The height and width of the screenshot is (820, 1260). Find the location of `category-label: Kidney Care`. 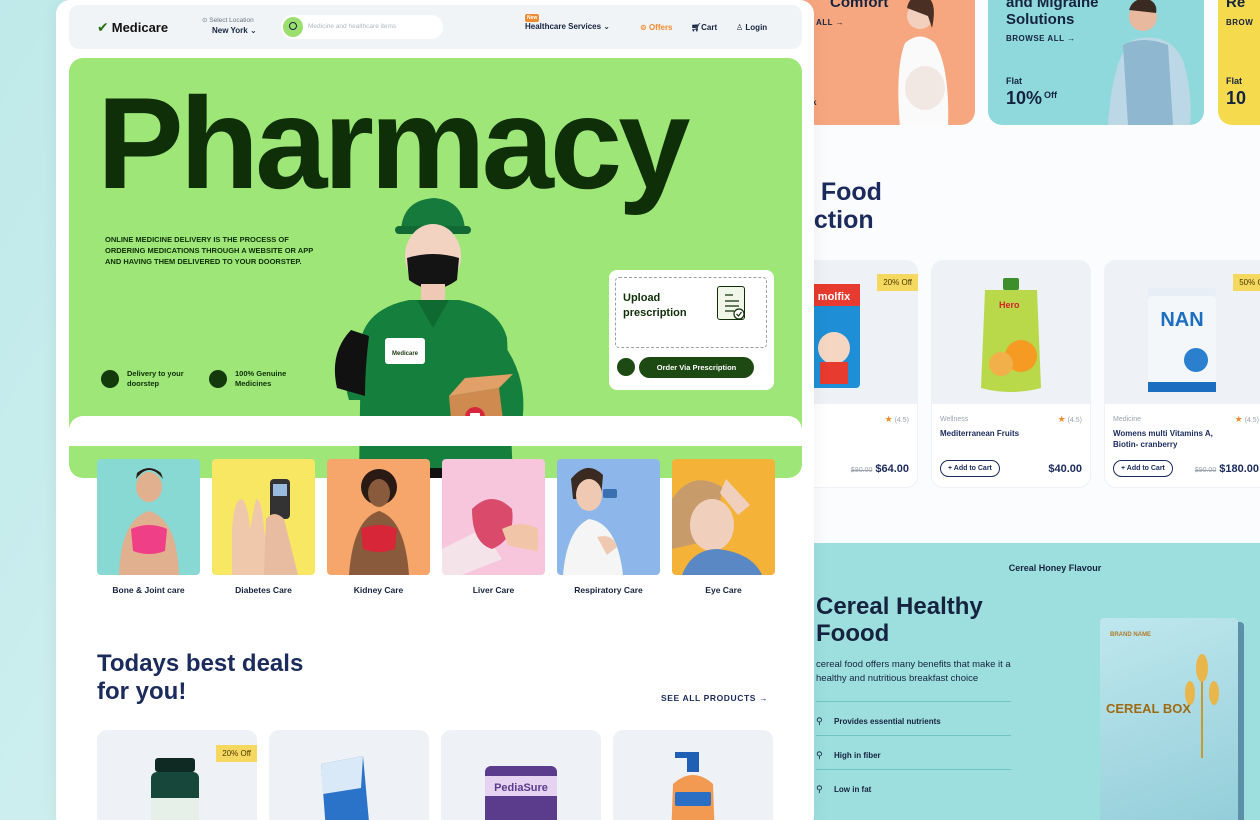

category-label: Kidney Care is located at coordinates (378, 590).